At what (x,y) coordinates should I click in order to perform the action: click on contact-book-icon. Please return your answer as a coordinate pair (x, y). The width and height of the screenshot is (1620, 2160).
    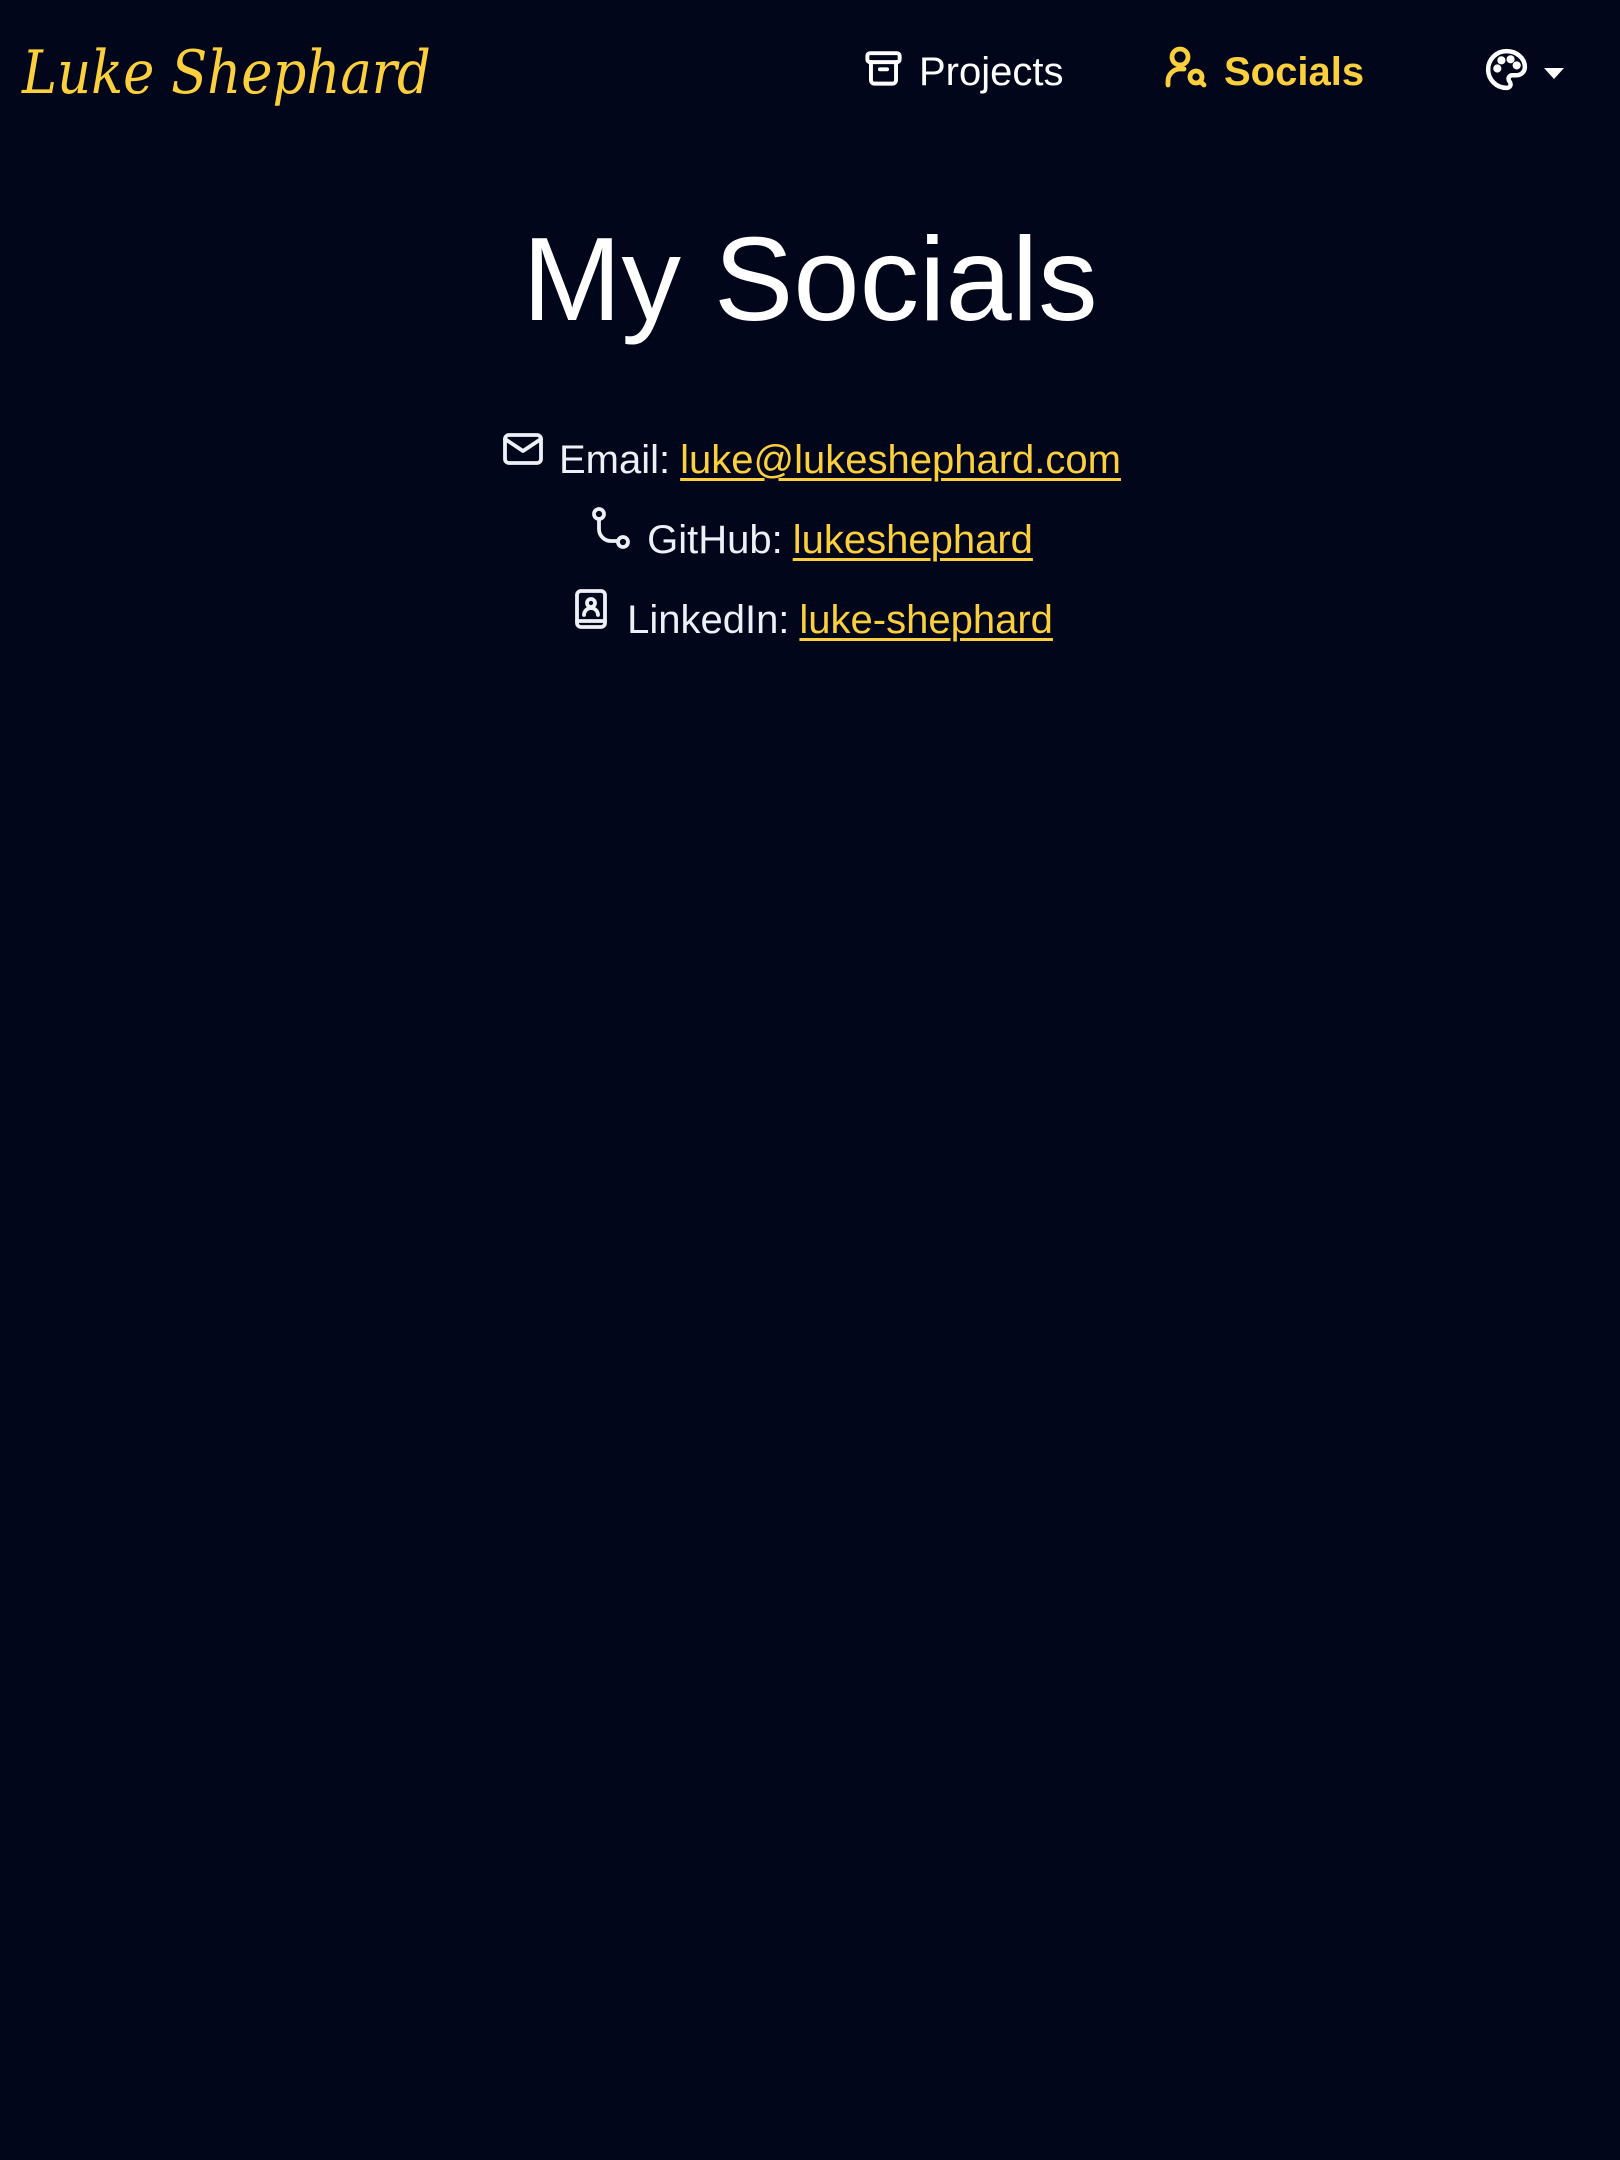
    Looking at the image, I should click on (597, 620).